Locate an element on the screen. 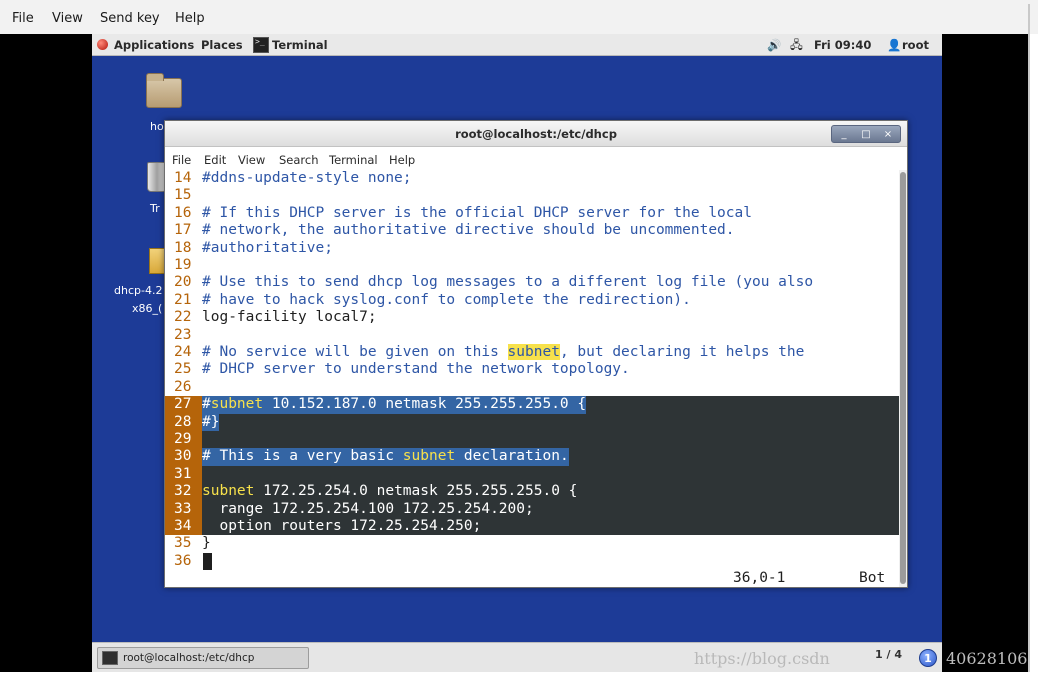  workspace-pager: 1 / 4 is located at coordinates (888, 654).